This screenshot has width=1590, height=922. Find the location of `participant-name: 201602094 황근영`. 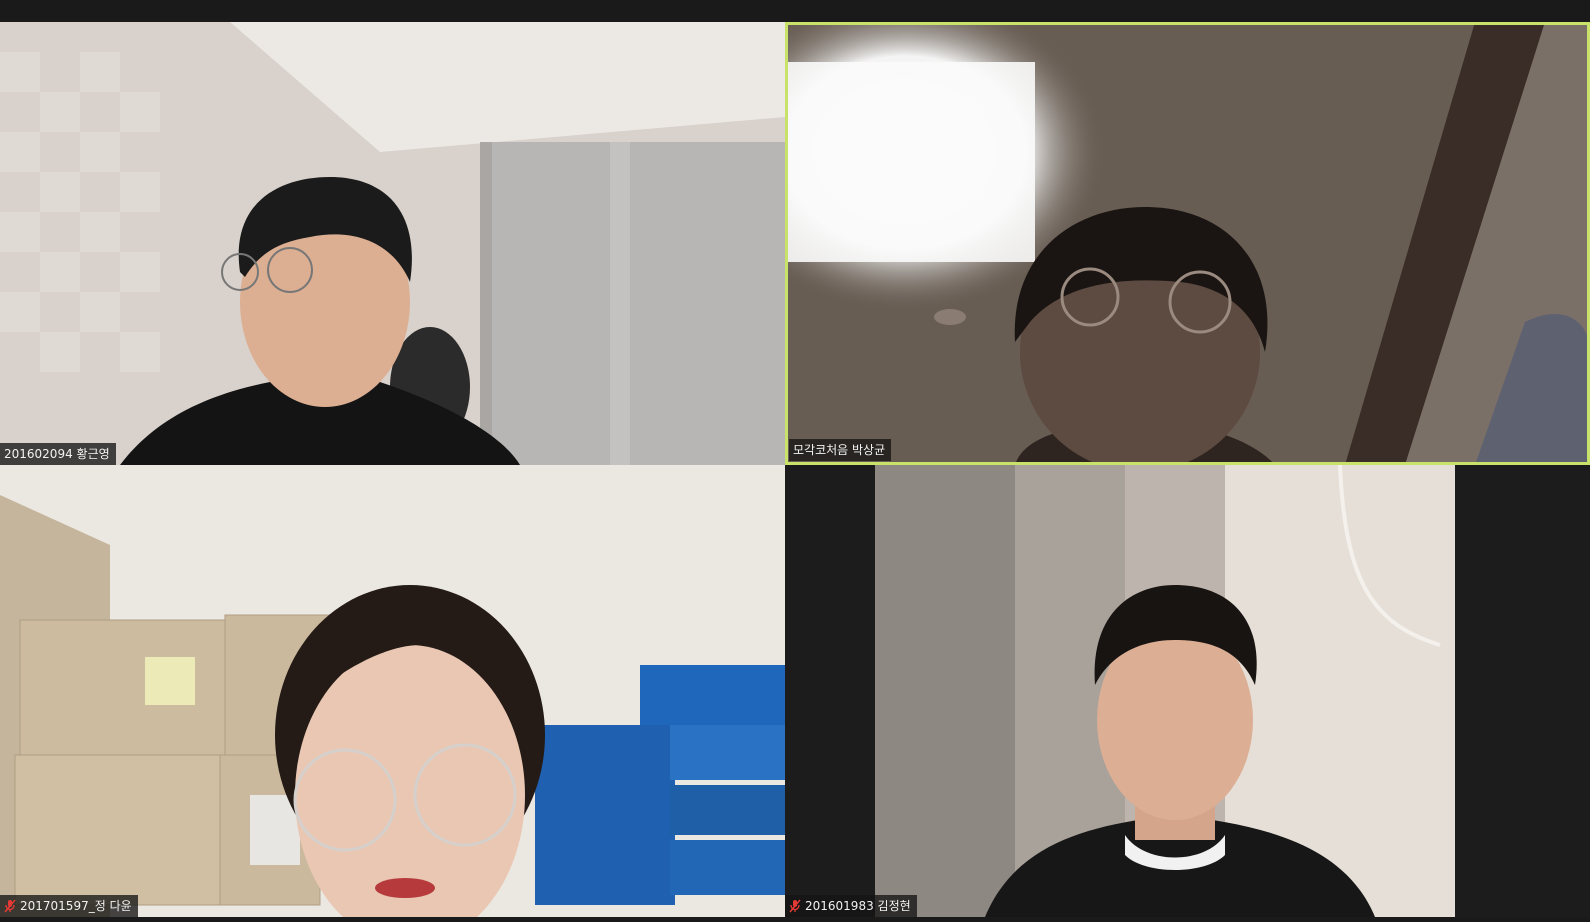

participant-name: 201602094 황근영 is located at coordinates (57, 454).